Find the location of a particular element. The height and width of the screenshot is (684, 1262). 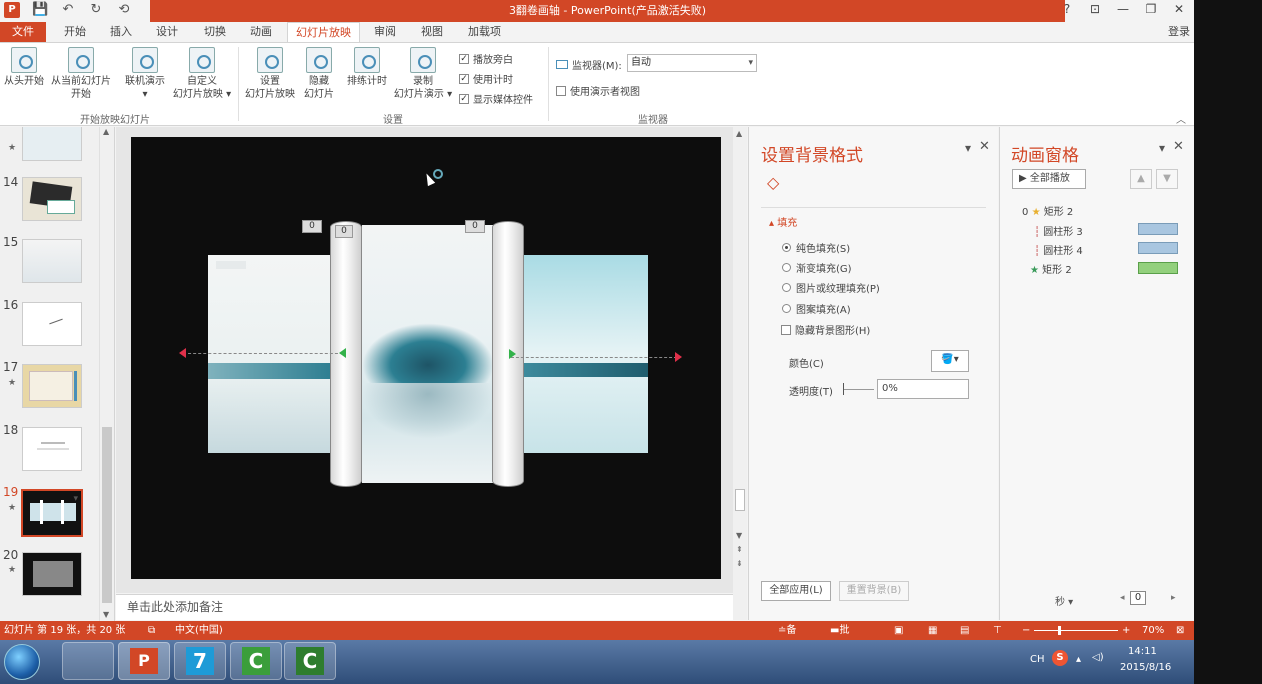

right-landscape-image is located at coordinates (586, 354).